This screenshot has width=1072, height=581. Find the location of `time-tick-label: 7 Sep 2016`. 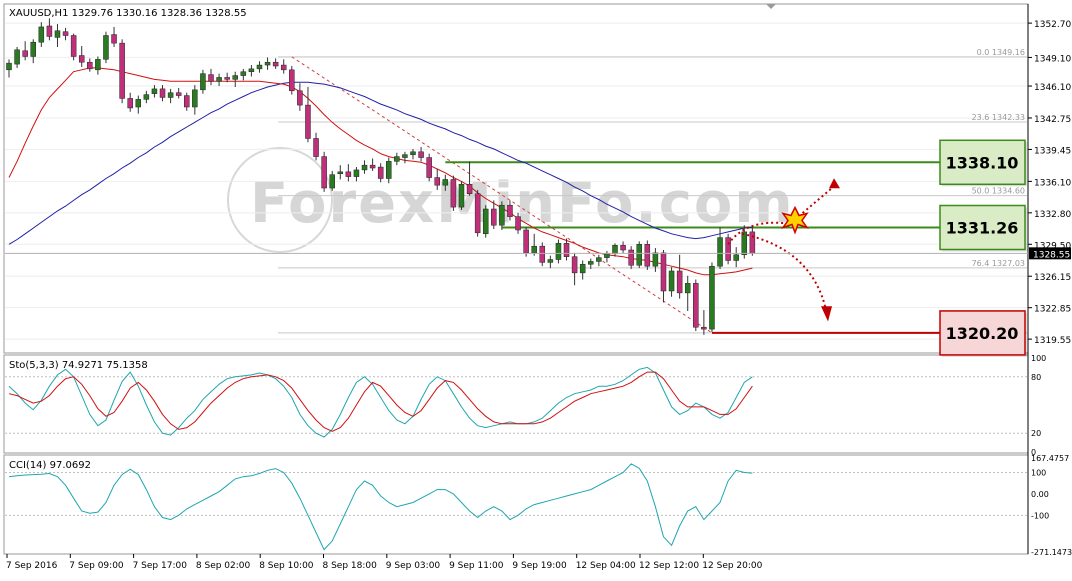

time-tick-label: 7 Sep 2016 is located at coordinates (32, 566).